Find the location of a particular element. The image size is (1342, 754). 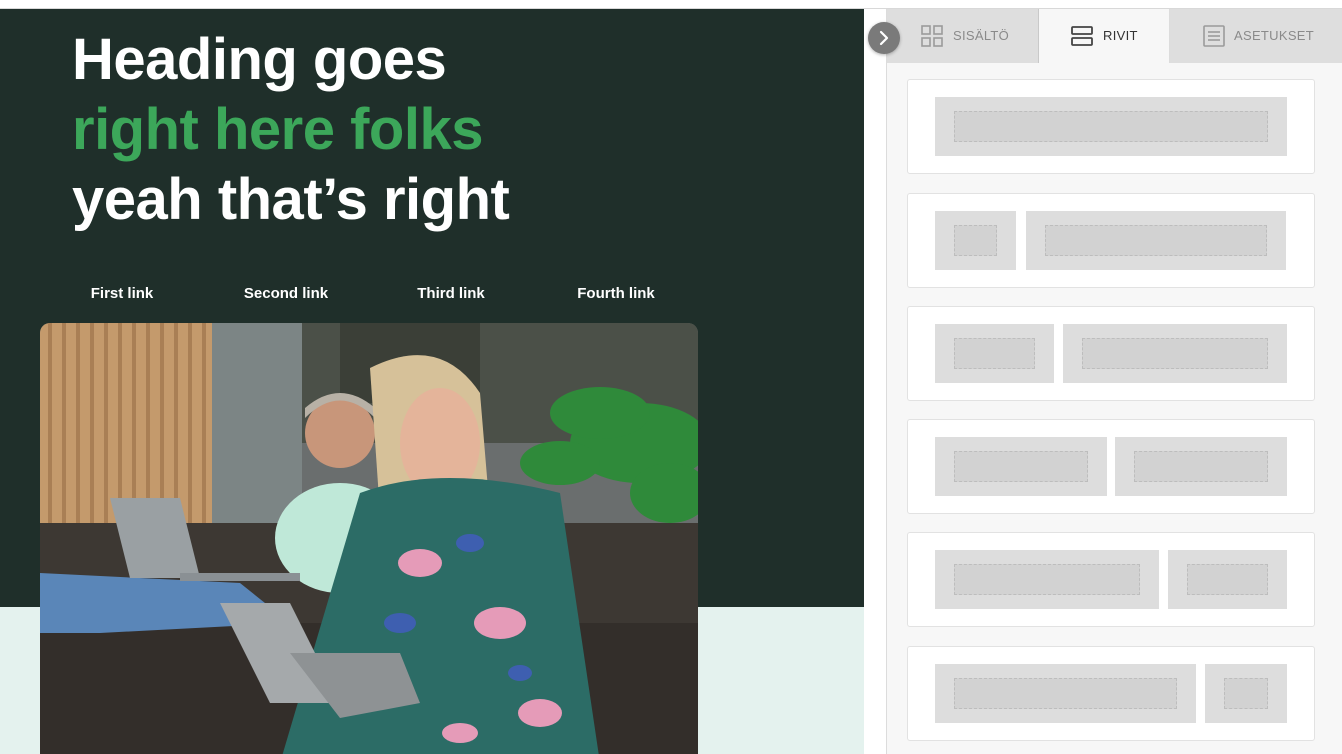

tab-sisalto-label: SISÄLTÖ is located at coordinates (981, 35).